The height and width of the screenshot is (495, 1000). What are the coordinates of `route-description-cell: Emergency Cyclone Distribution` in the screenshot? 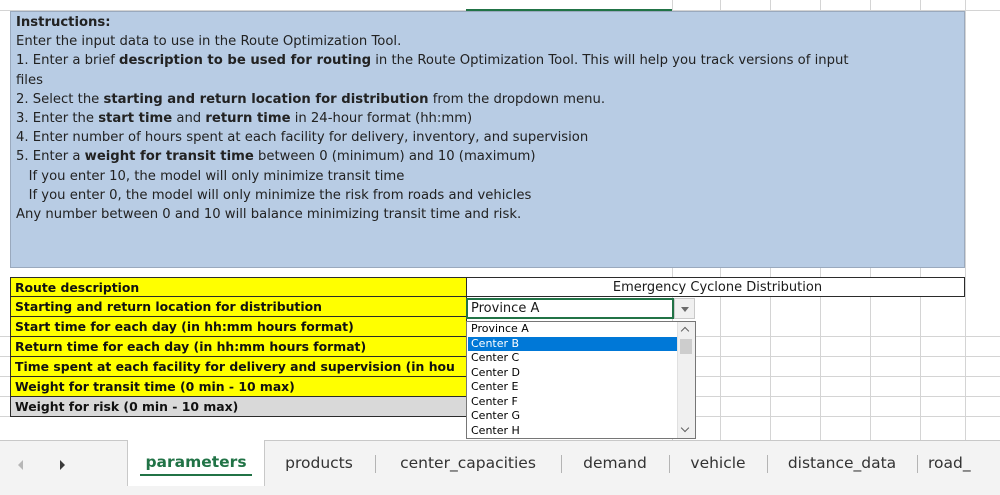 It's located at (716, 287).